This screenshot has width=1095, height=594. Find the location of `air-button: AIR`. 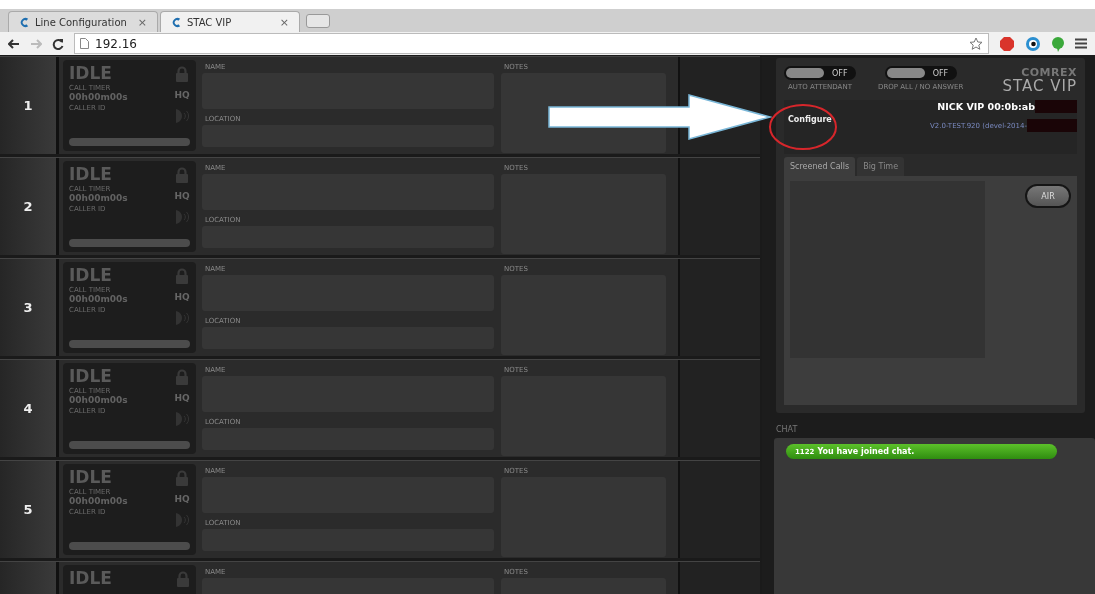

air-button: AIR is located at coordinates (1048, 196).